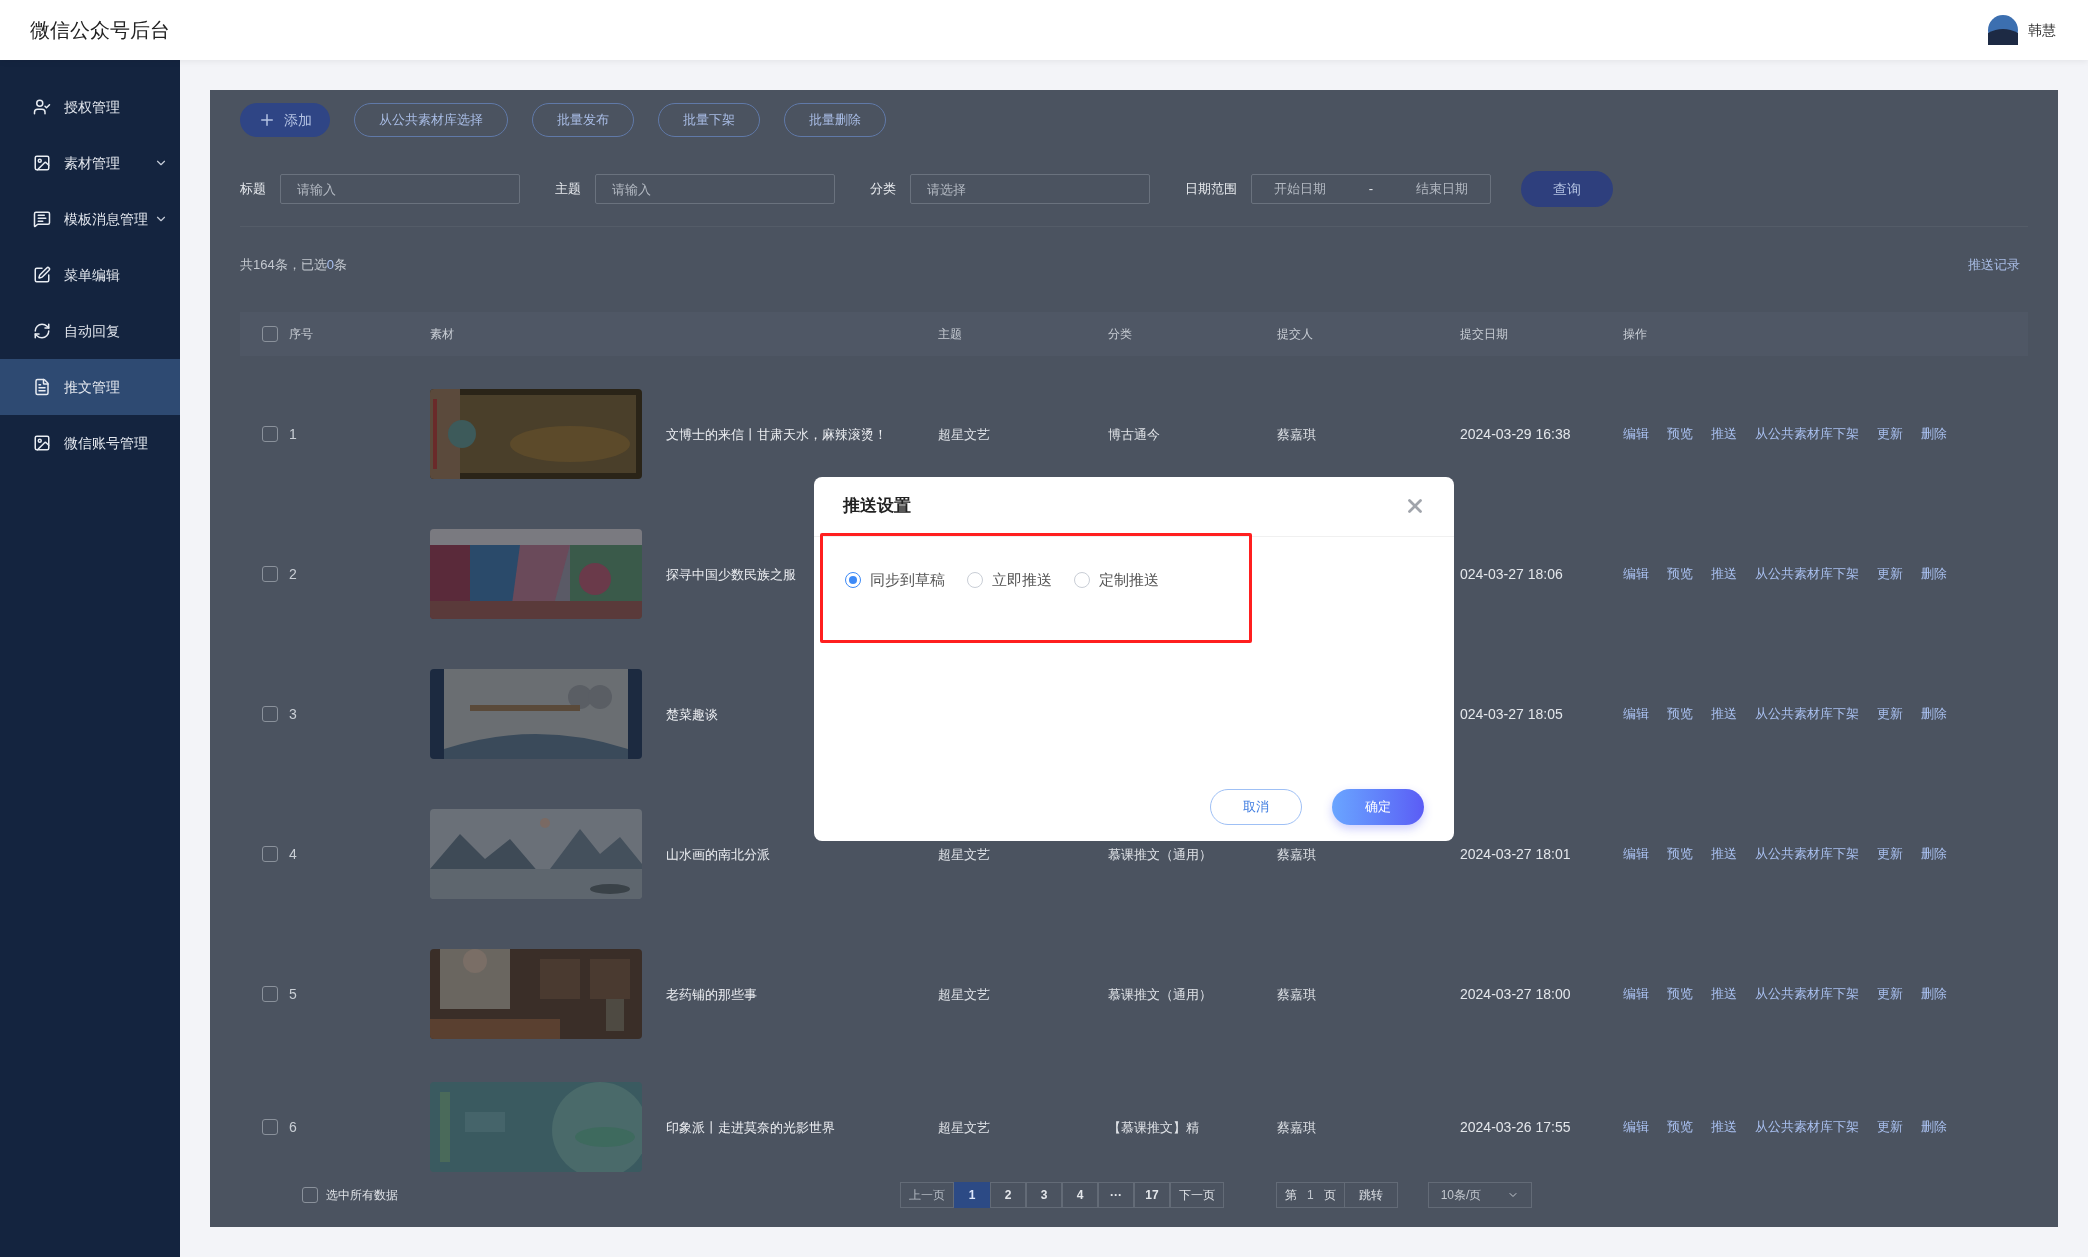 The image size is (2088, 1257). I want to click on page-button: 2, so click(1008, 1195).